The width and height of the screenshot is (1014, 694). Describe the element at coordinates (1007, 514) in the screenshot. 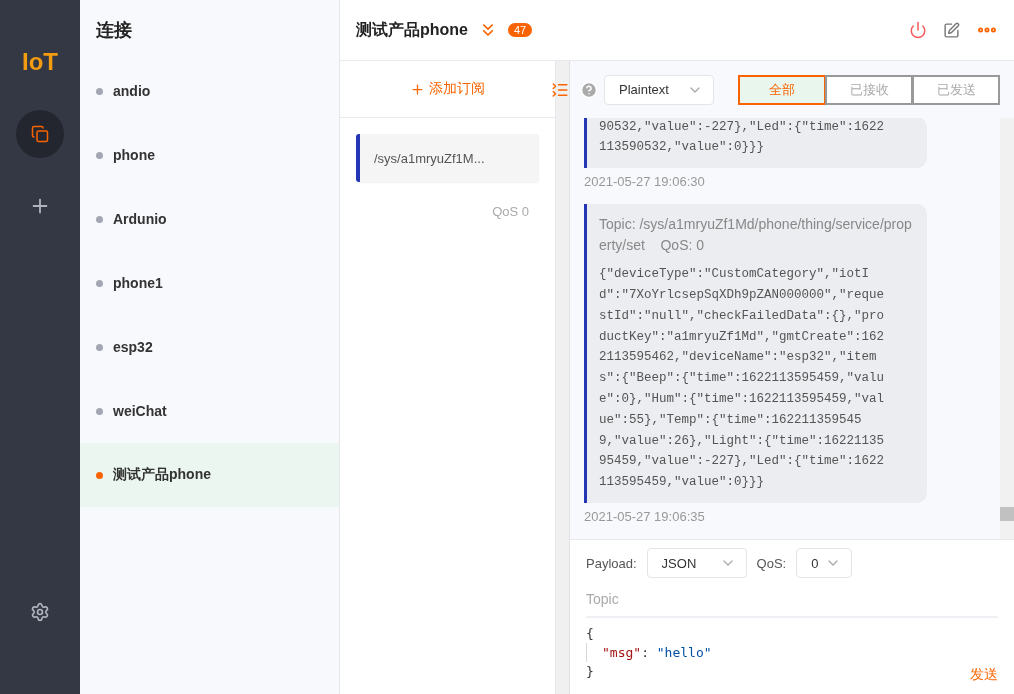

I see `scrollbar-thumb` at that location.